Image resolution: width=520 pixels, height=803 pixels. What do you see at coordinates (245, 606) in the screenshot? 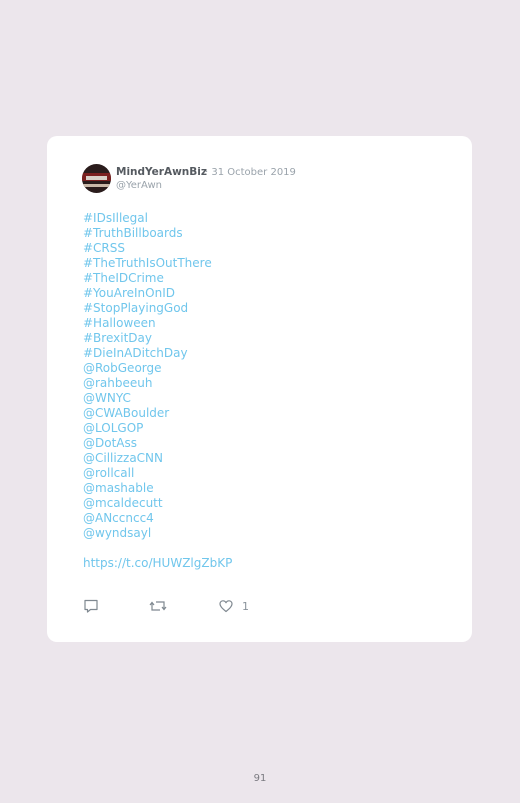
I see `like-count: 1` at bounding box center [245, 606].